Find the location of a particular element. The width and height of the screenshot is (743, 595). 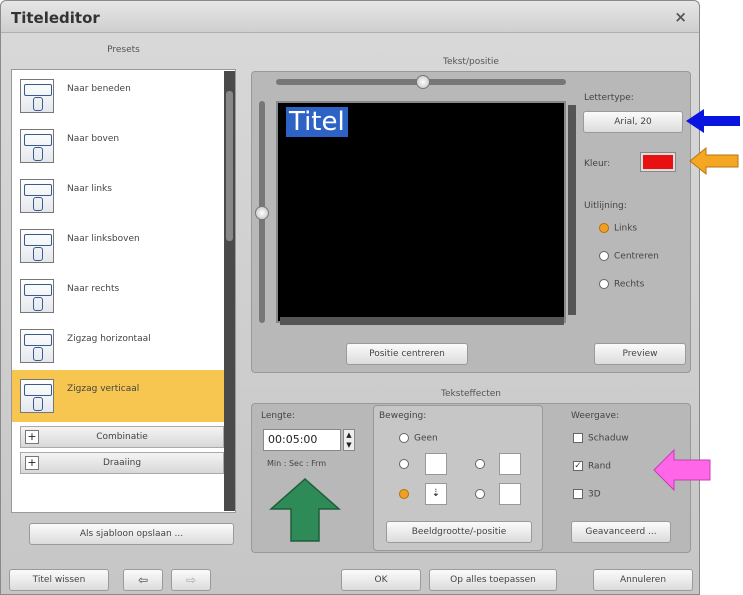

align-center-option: Centreren is located at coordinates (629, 256).